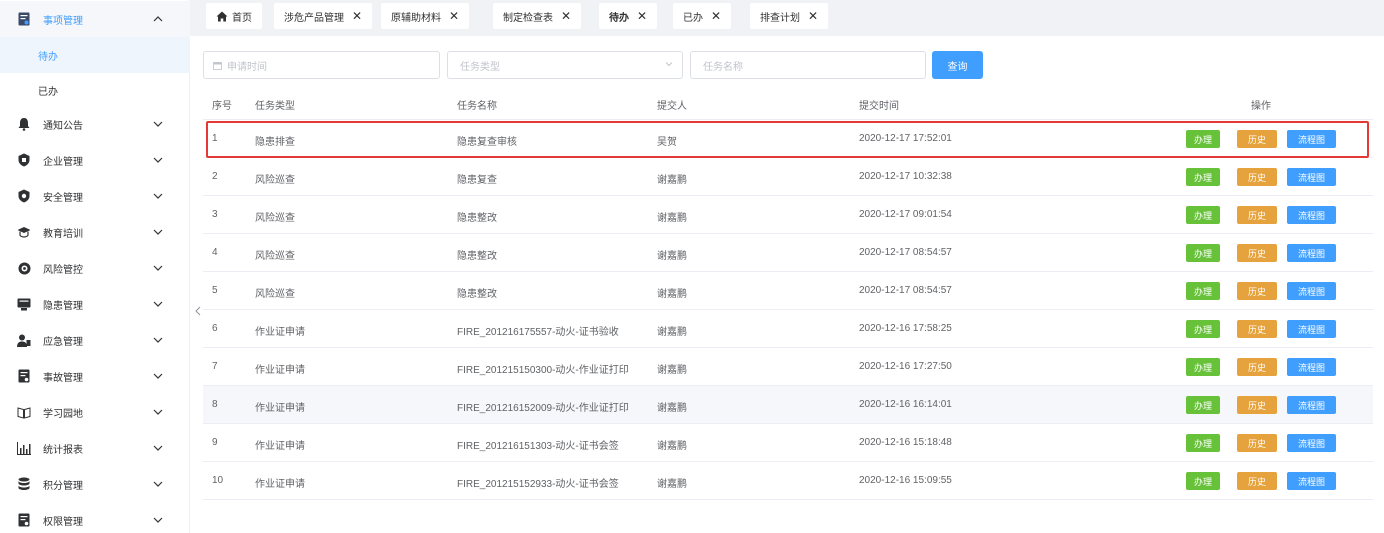 The image size is (1384, 533). What do you see at coordinates (788, 215) in the screenshot?
I see `table-row: 3 风险巡查 隐患整改 谢嘉鹏 2020-12-17 09:01:54 办理 历史 流程图` at bounding box center [788, 215].